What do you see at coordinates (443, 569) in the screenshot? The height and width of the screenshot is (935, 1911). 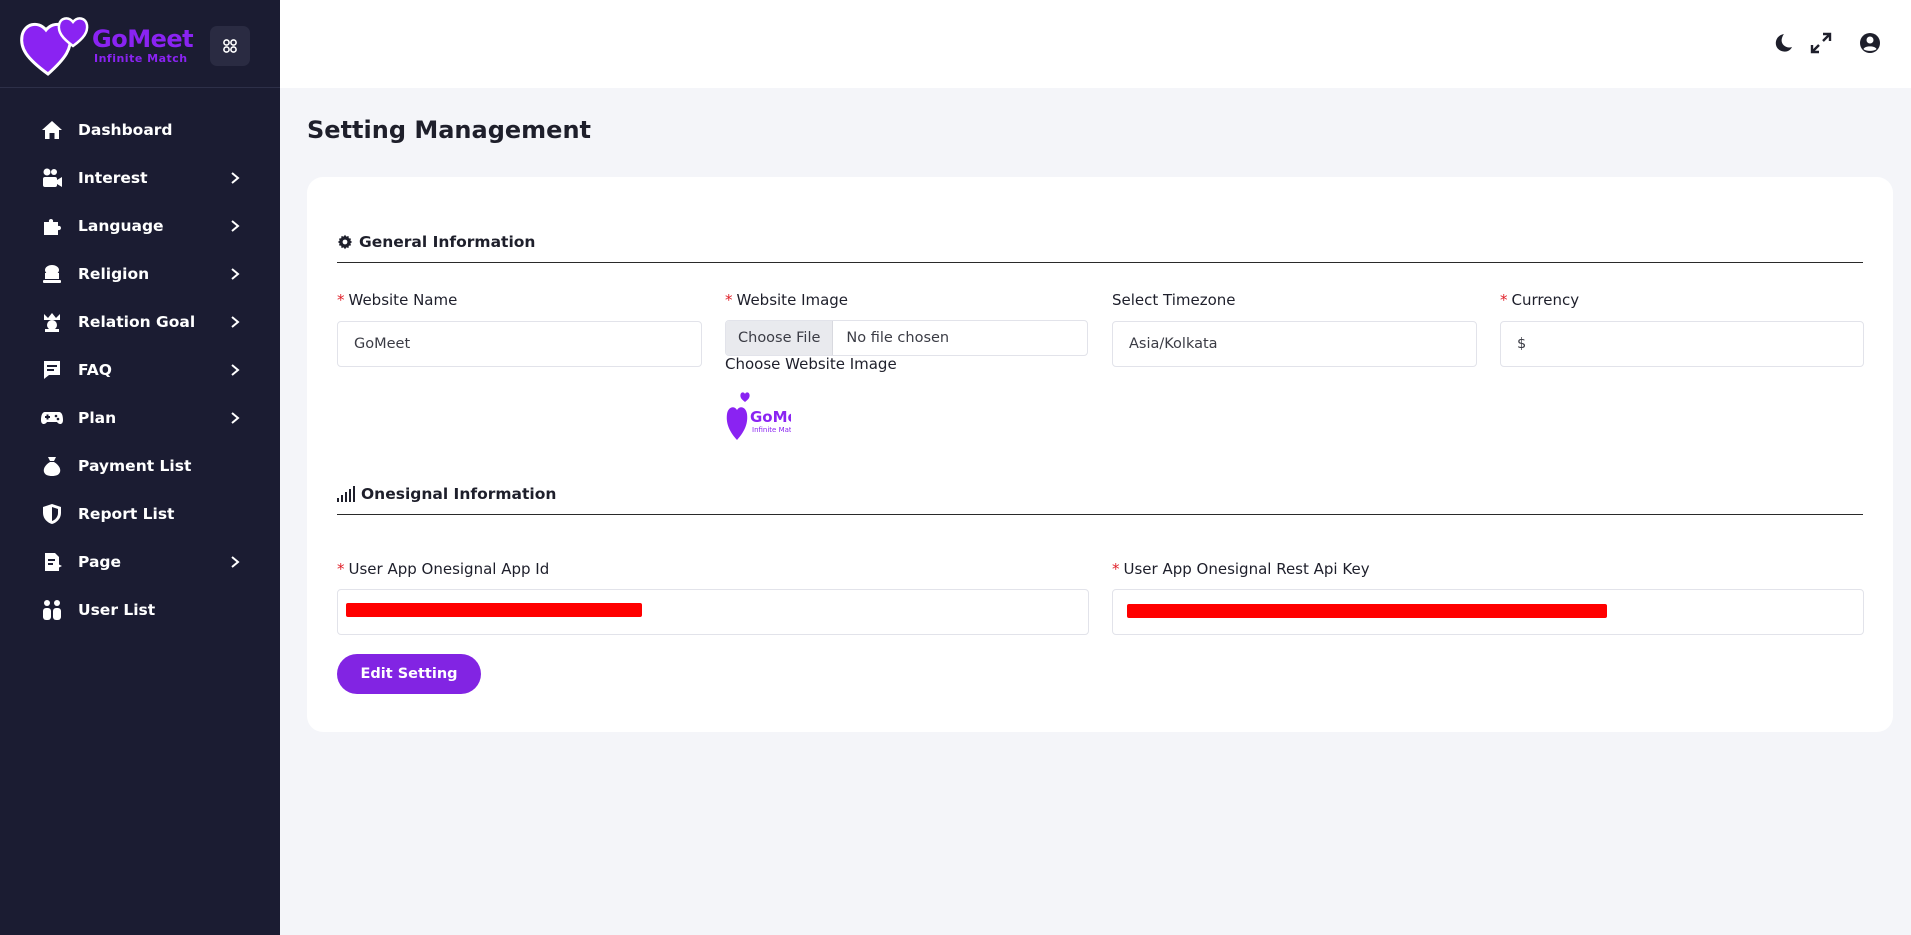 I see `onesignal-app-id-label: * User App Onesignal App Id` at bounding box center [443, 569].